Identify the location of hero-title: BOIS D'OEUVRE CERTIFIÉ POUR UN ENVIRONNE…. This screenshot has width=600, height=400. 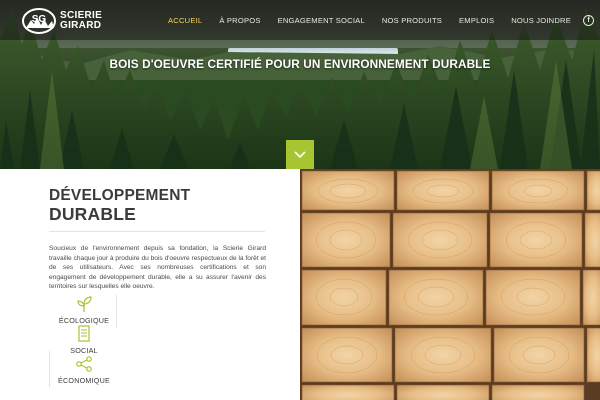
(300, 64).